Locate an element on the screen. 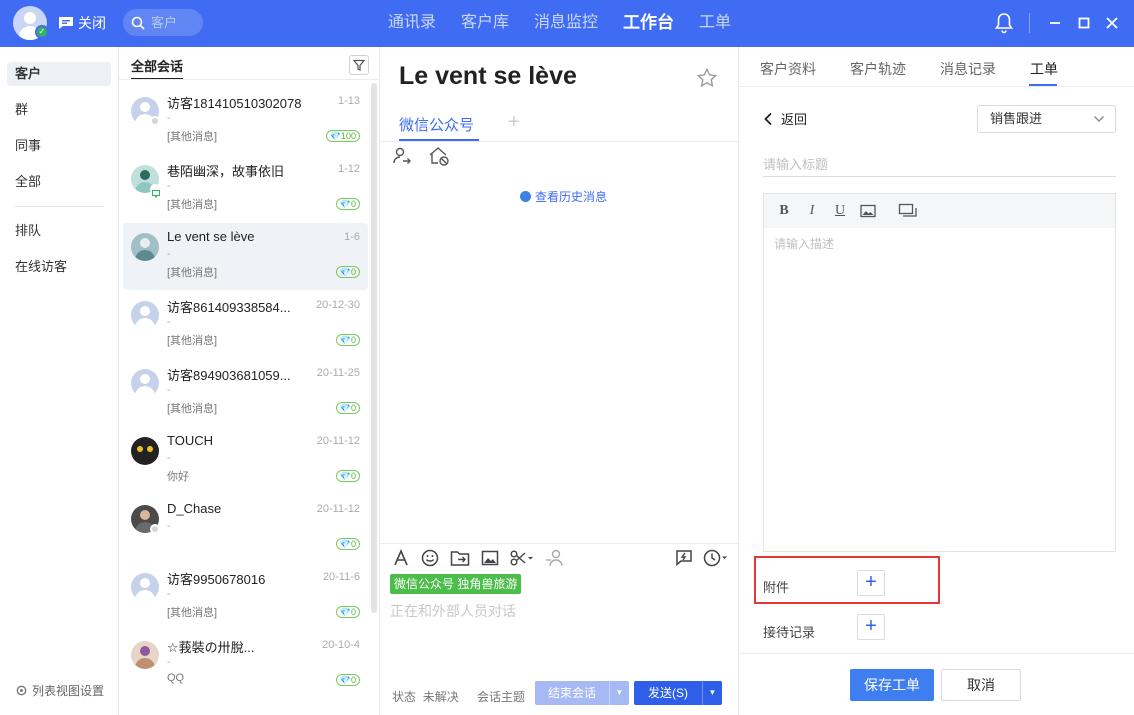 The height and width of the screenshot is (715, 1134). sidebar-item-colleagues: 同事 is located at coordinates (59, 146).